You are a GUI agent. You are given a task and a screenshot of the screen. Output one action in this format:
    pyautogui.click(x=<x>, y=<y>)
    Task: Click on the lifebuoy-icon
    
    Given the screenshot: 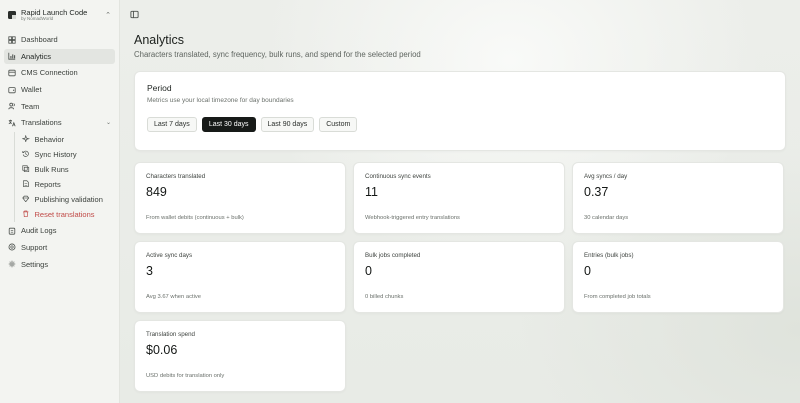 What is the action you would take?
    pyautogui.click(x=12, y=247)
    